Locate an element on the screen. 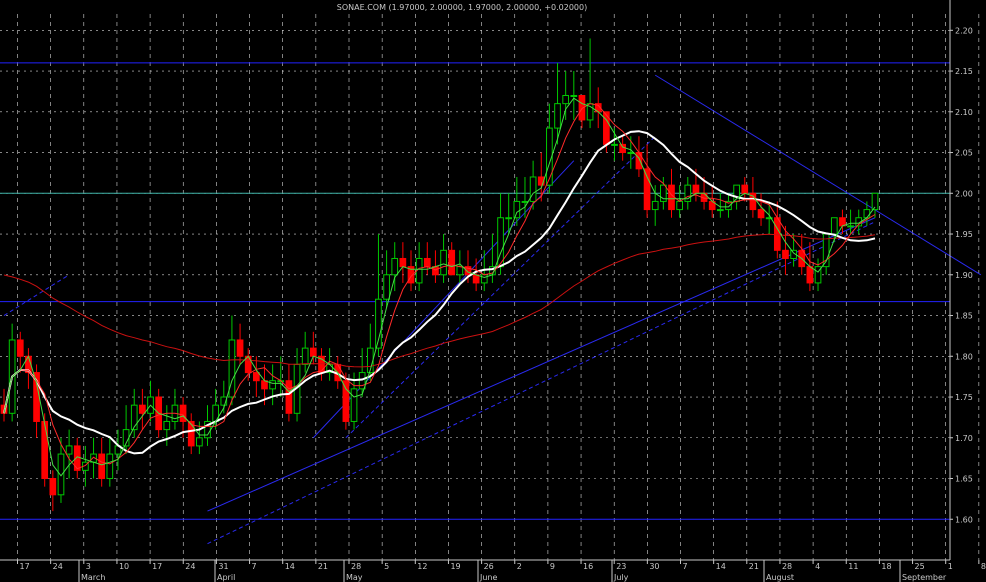 This screenshot has width=986, height=582. x-day-label: 8 is located at coordinates (983, 566).